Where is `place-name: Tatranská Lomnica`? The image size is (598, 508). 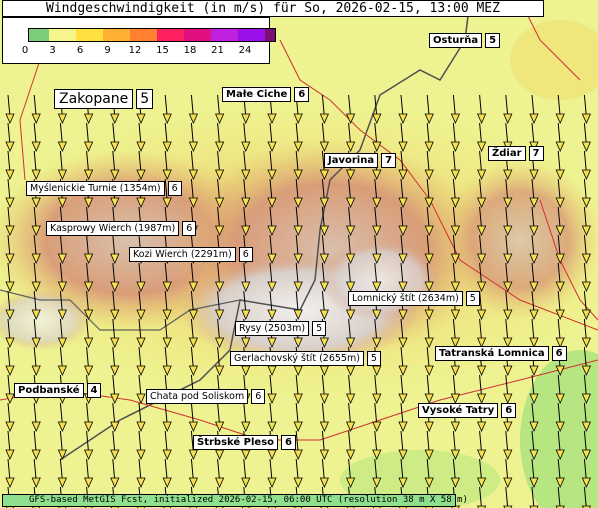
place-name: Tatranská Lomnica is located at coordinates (492, 353).